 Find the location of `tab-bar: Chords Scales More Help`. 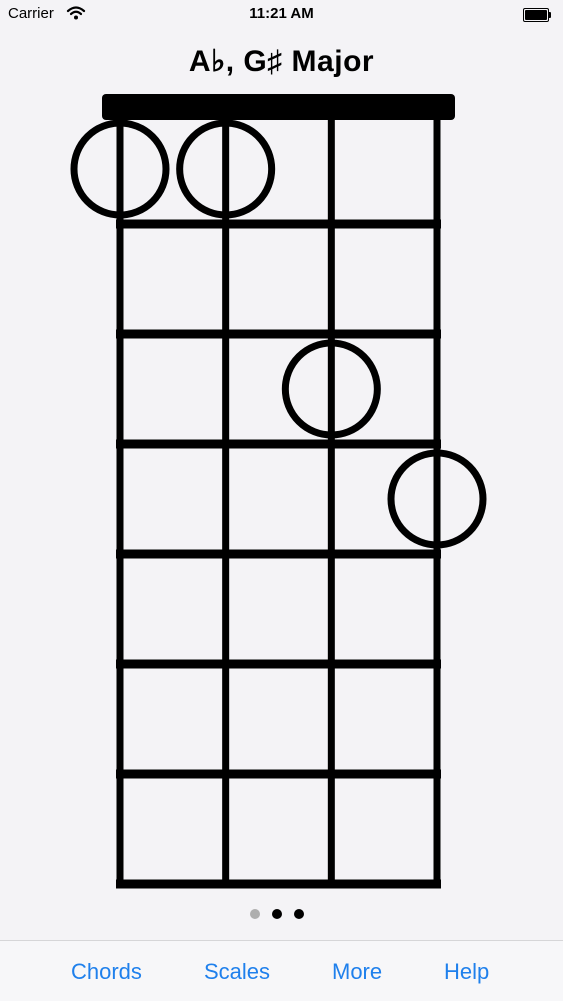

tab-bar: Chords Scales More Help is located at coordinates (281, 970).